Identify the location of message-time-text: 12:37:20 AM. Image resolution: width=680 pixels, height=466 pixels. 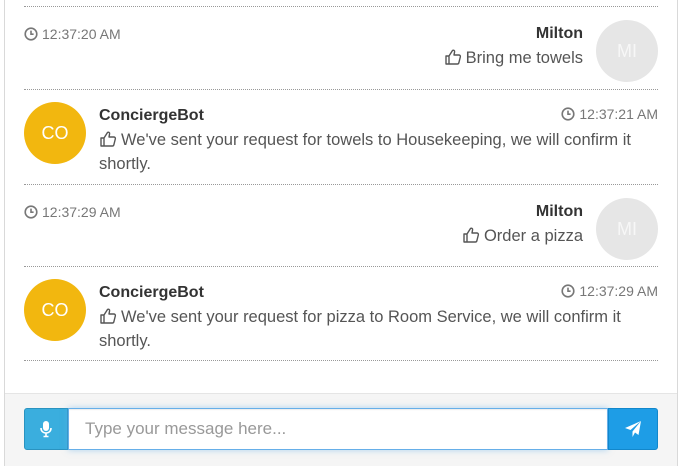
(81, 34).